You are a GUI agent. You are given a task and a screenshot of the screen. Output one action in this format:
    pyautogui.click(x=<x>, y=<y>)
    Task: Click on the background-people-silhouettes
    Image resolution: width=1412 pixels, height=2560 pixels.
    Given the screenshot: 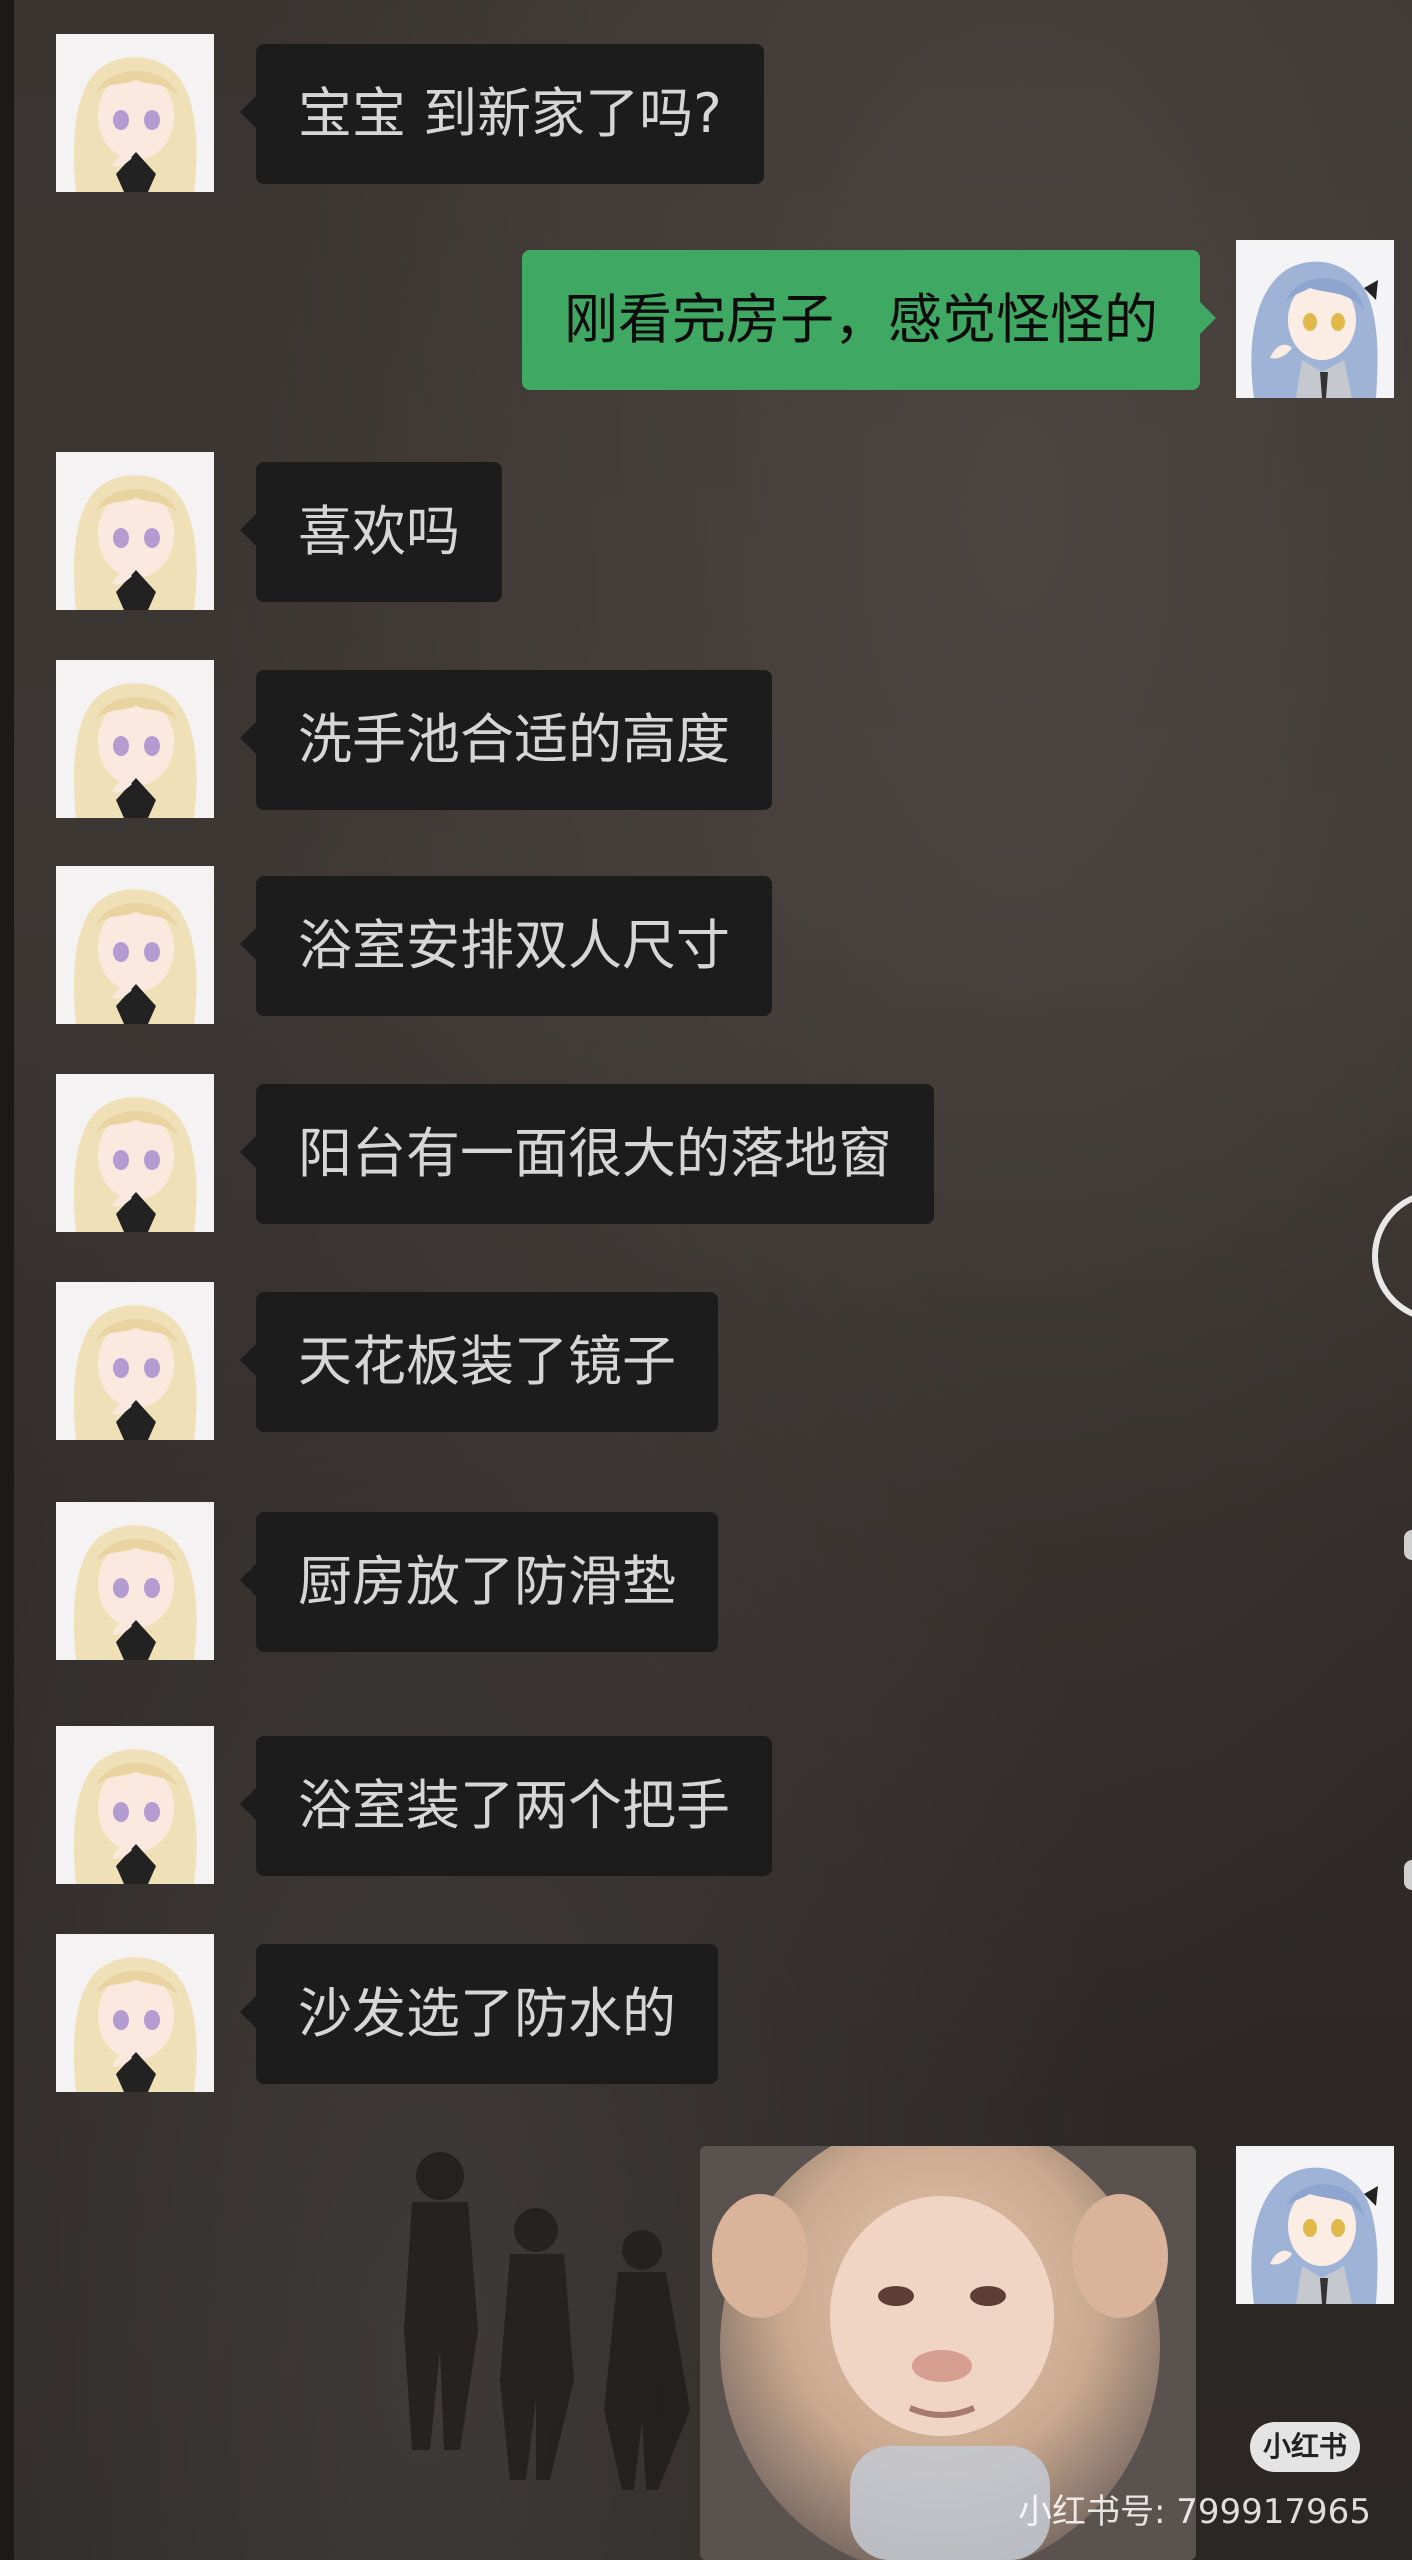 What is the action you would take?
    pyautogui.click(x=547, y=2321)
    